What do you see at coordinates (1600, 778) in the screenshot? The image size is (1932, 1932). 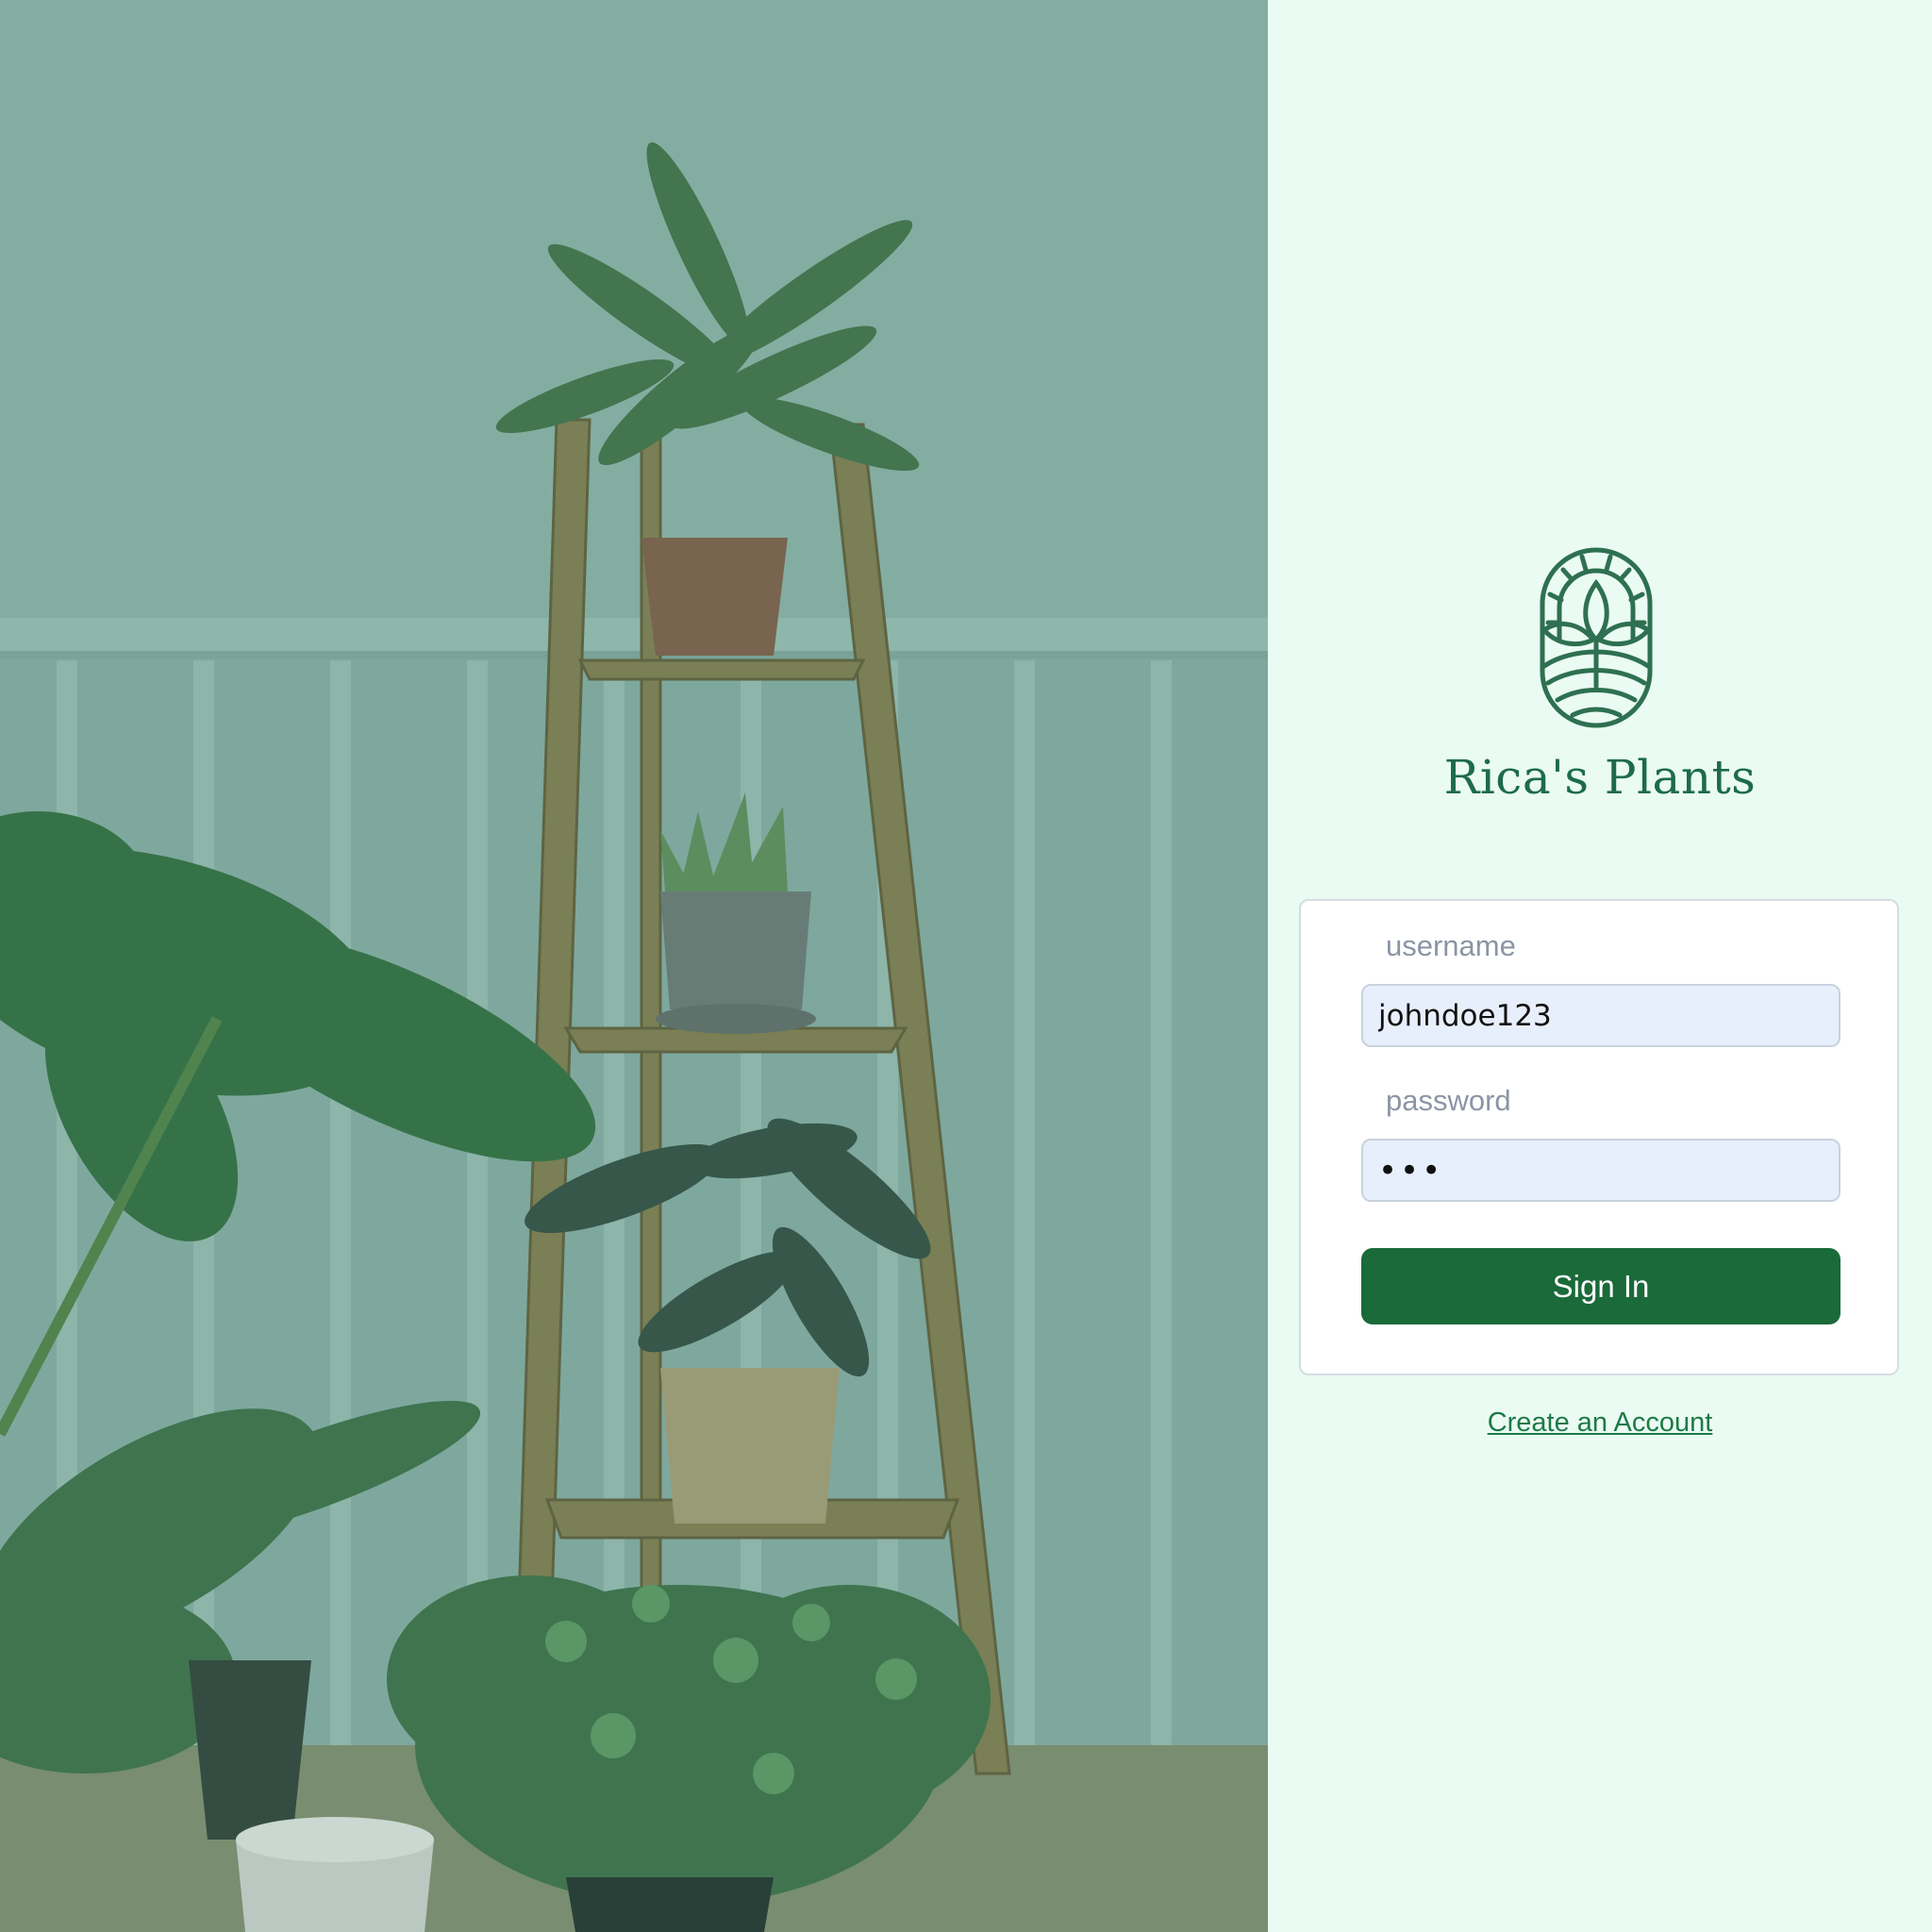 I see `brand-name: Rica's Plants` at bounding box center [1600, 778].